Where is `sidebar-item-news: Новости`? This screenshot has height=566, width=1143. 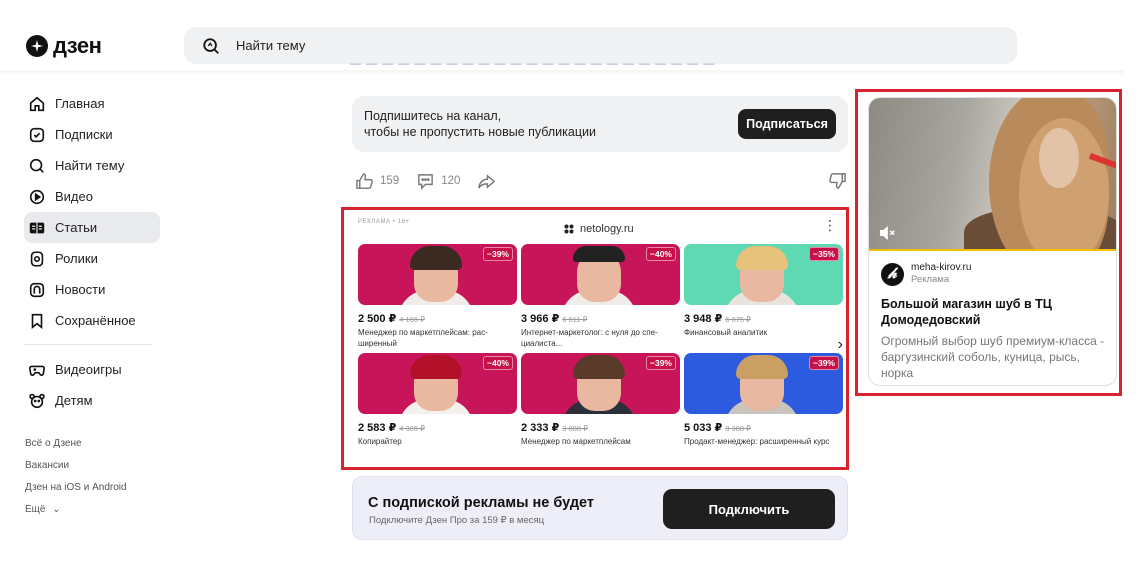 sidebar-item-news: Новости is located at coordinates (92, 289).